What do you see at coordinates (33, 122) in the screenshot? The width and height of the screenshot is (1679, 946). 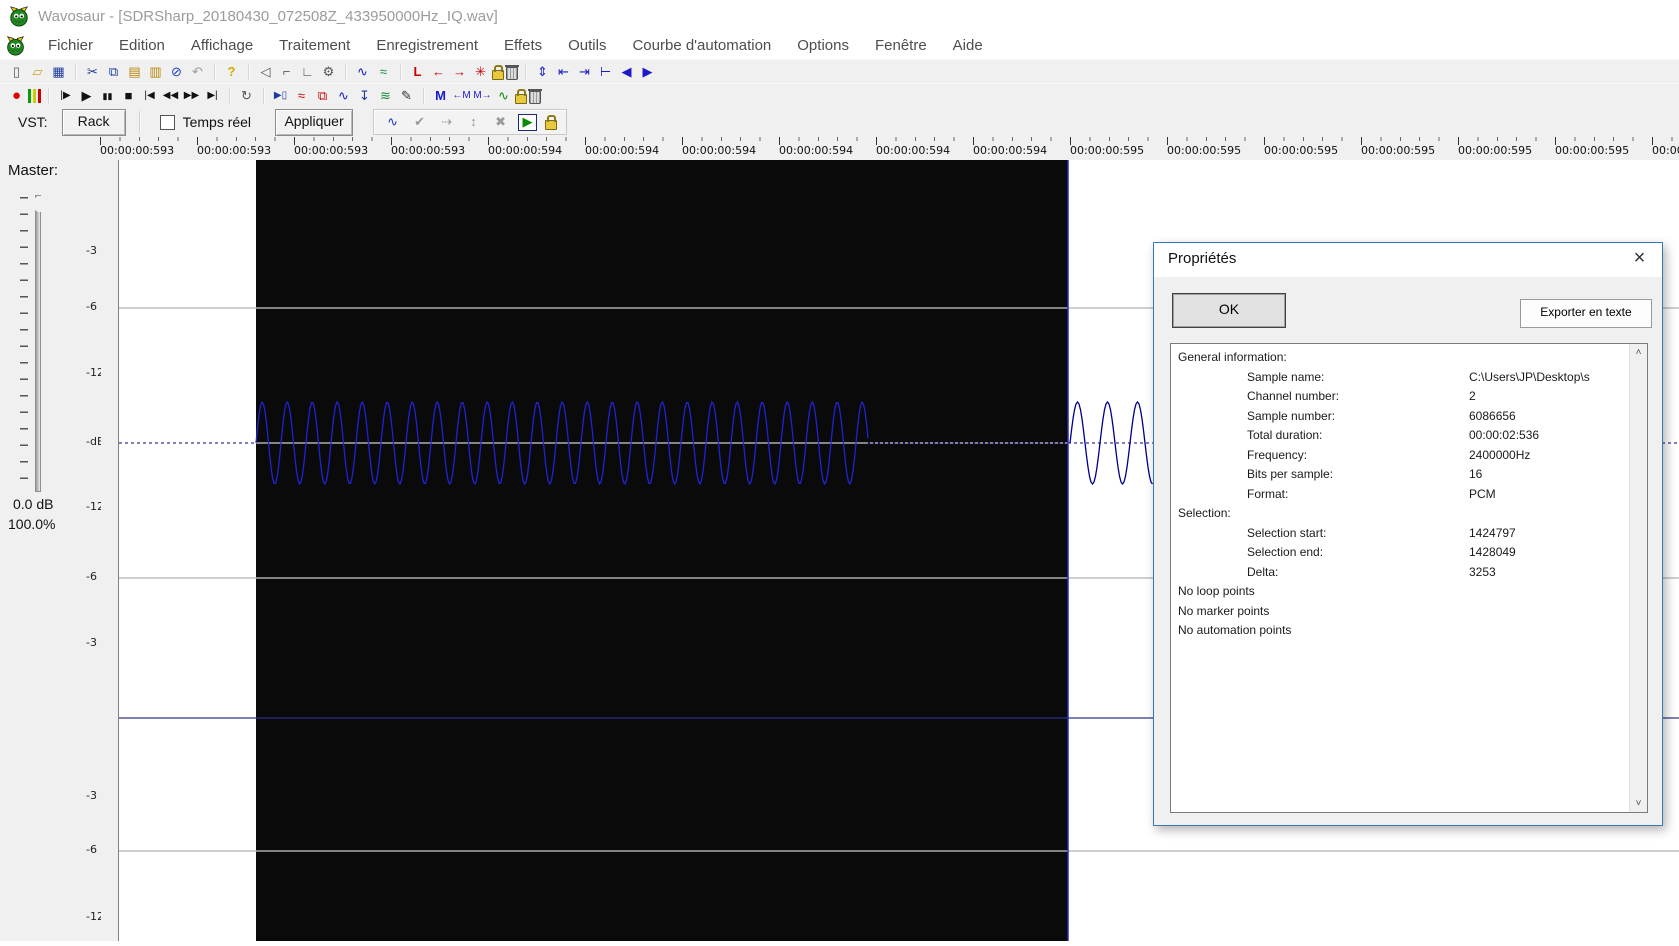 I see `vst-label: VST:` at bounding box center [33, 122].